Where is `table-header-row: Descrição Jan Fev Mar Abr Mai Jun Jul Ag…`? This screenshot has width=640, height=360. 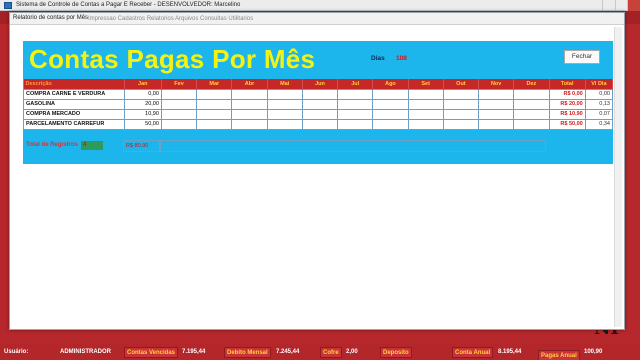 table-header-row: Descrição Jan Fev Mar Abr Mai Jun Jul Ag… is located at coordinates (318, 84).